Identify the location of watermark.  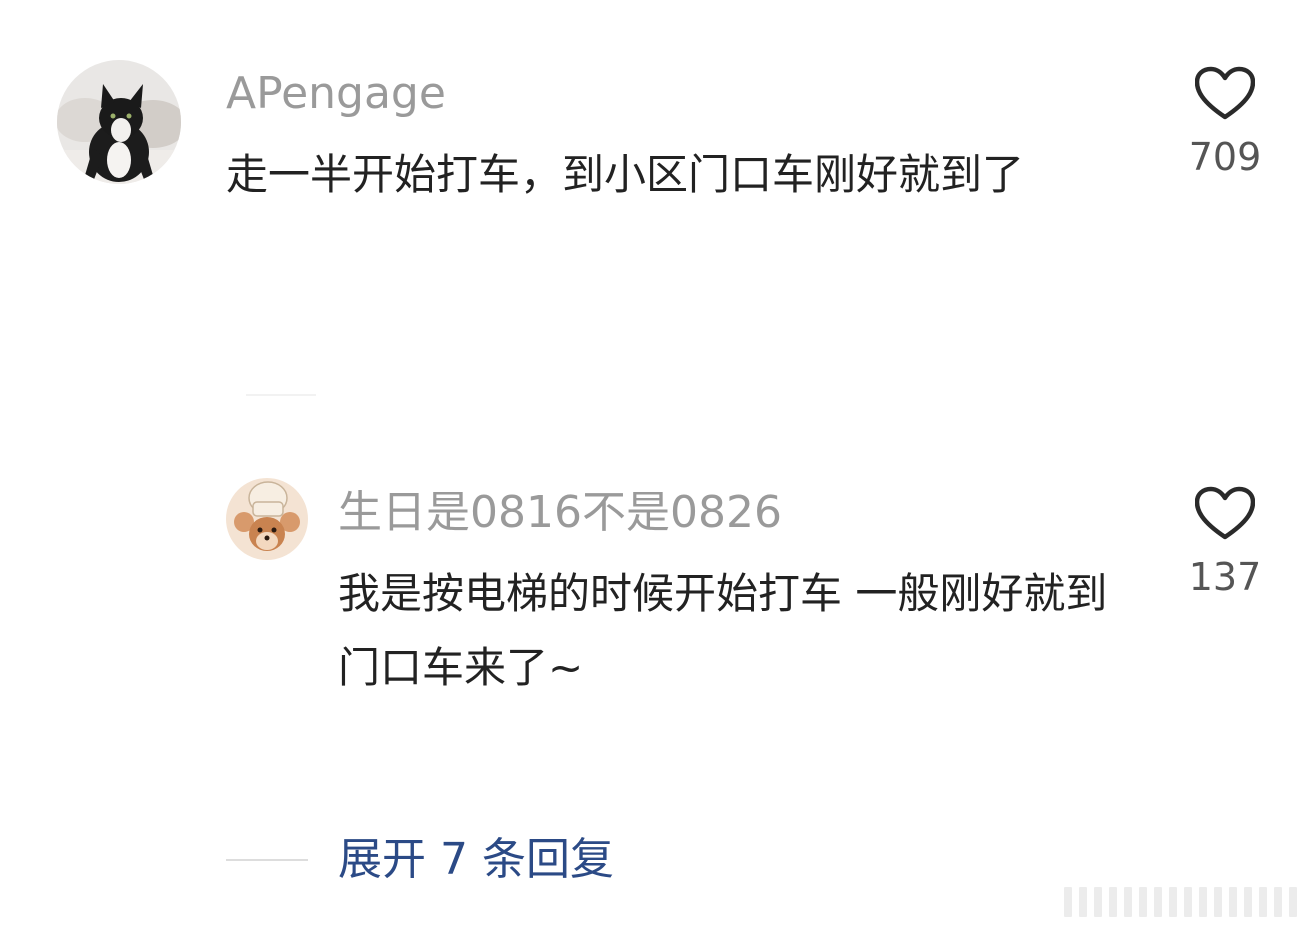
(1180, 902).